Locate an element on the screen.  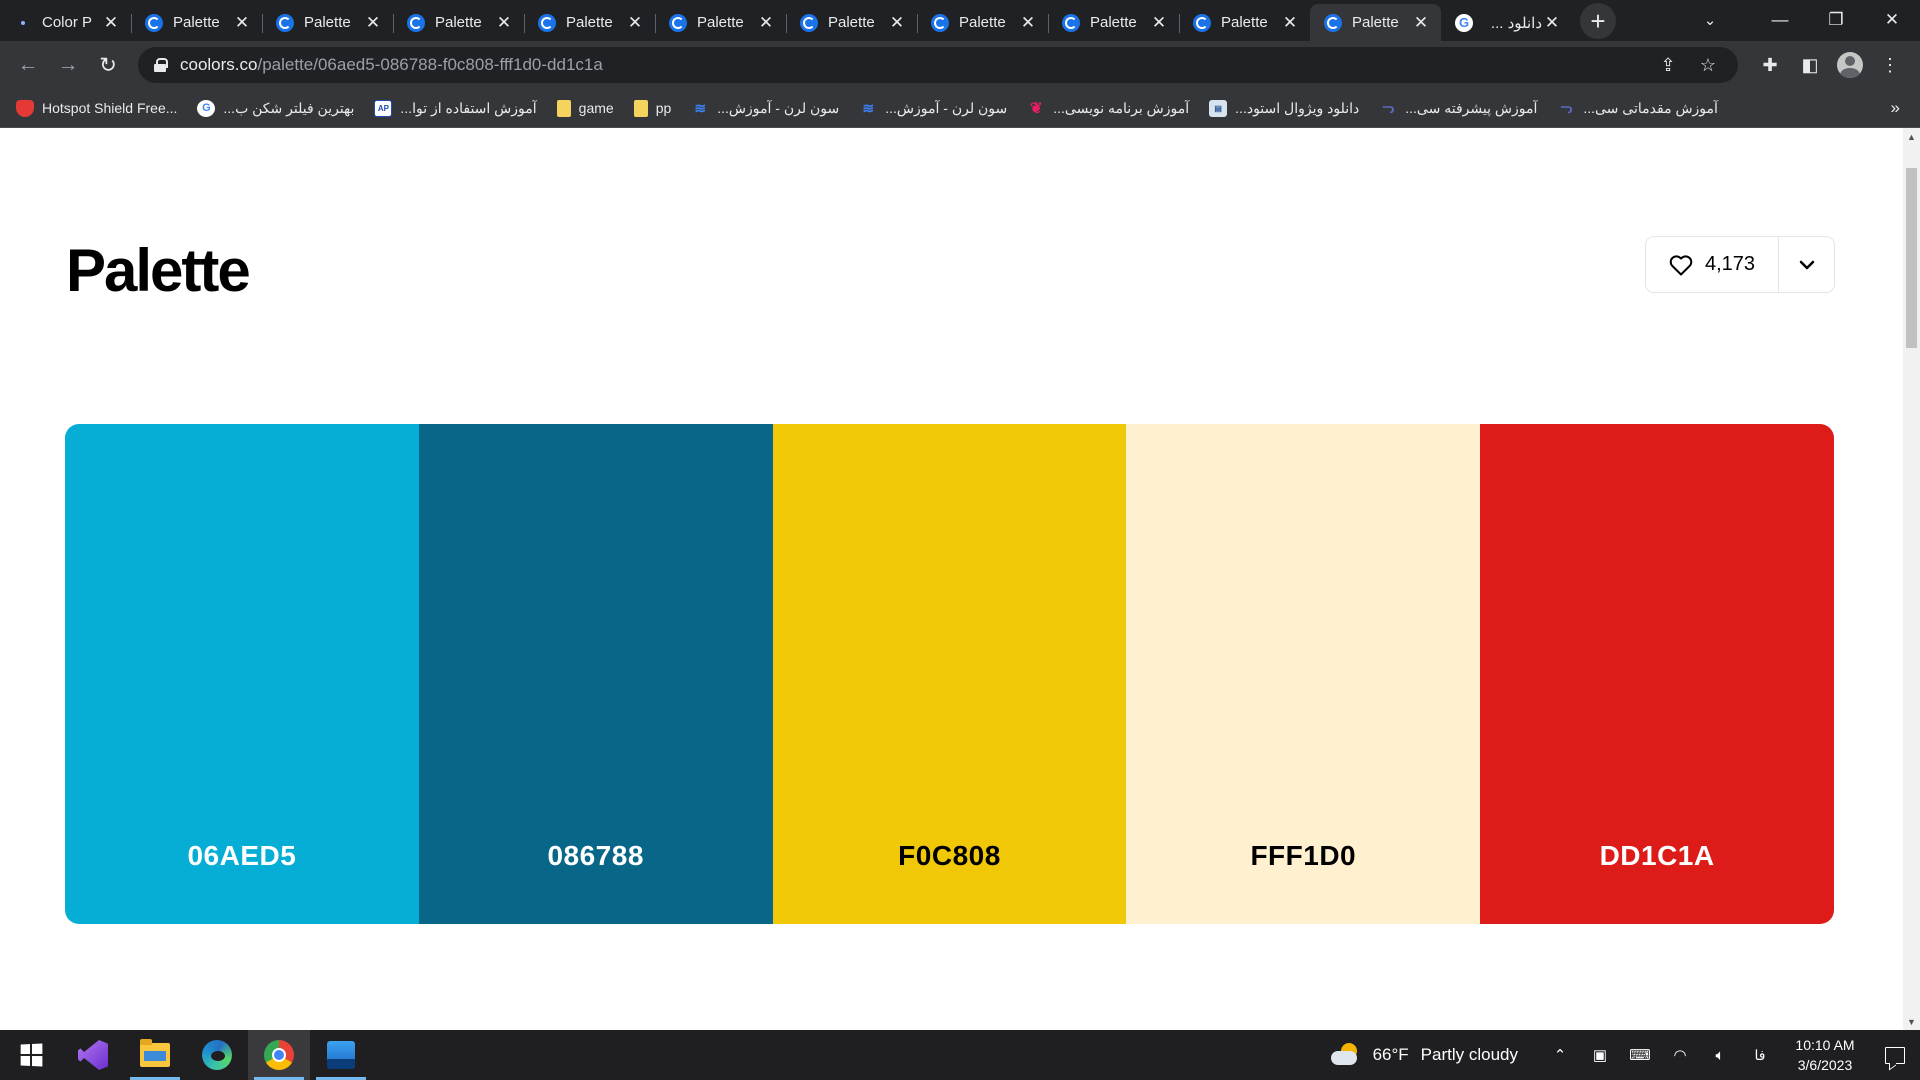
lock-icon is located at coordinates (161, 65).